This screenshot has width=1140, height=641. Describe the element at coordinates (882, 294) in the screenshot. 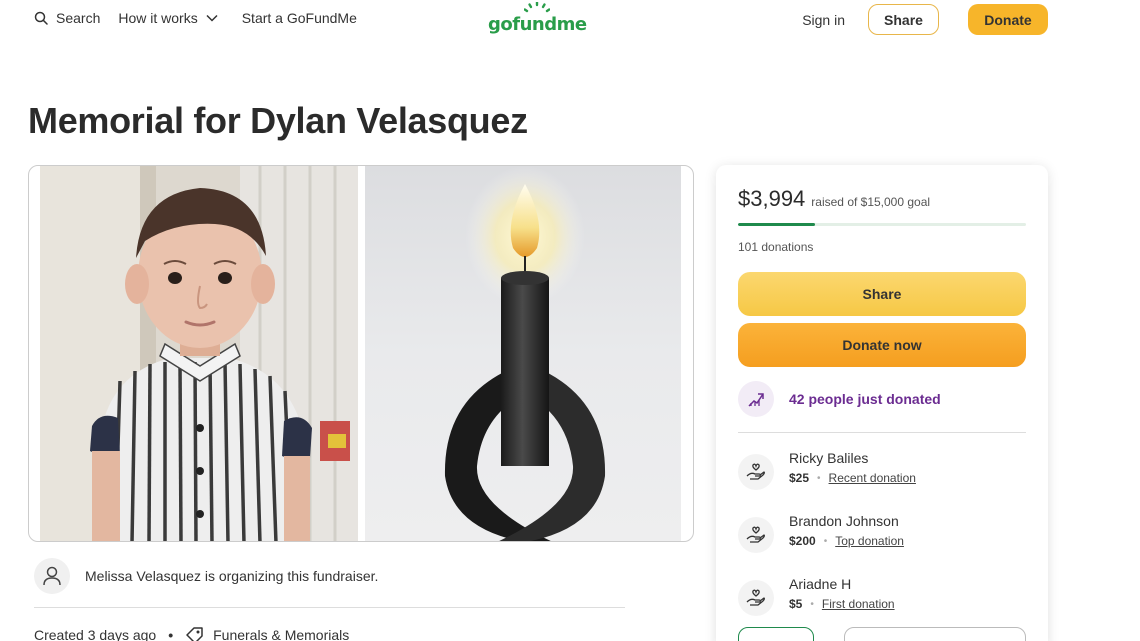

I see `share-button: Share` at that location.